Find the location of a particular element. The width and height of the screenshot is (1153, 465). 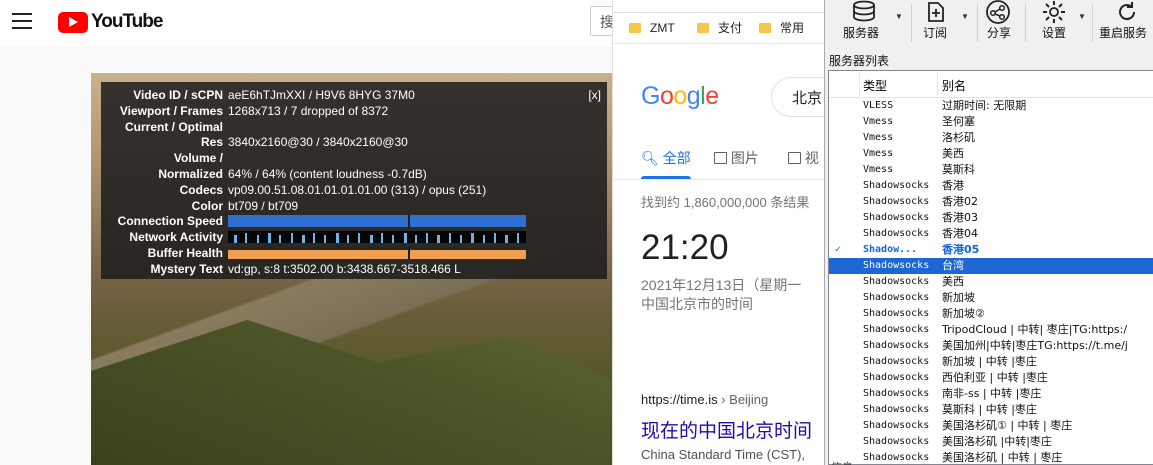

server-alias: 南非-ss | 中转 |枣庄 is located at coordinates (992, 393).